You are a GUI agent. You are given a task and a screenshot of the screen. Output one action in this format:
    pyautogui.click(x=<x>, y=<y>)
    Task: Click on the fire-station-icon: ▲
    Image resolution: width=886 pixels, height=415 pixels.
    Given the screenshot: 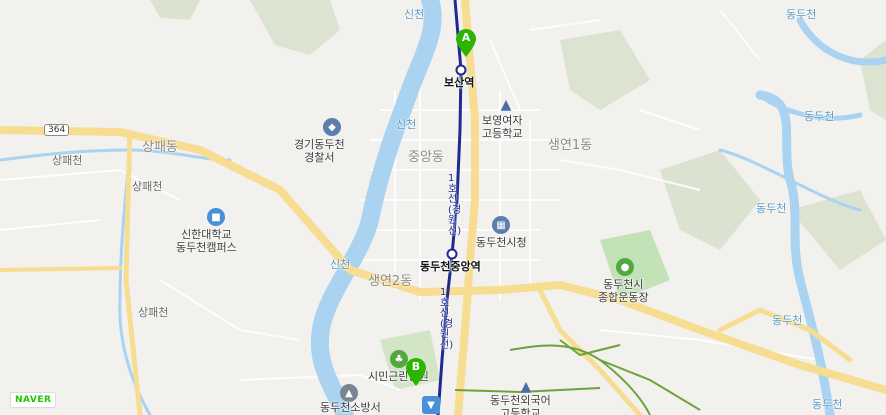 What is the action you would take?
    pyautogui.click(x=349, y=393)
    